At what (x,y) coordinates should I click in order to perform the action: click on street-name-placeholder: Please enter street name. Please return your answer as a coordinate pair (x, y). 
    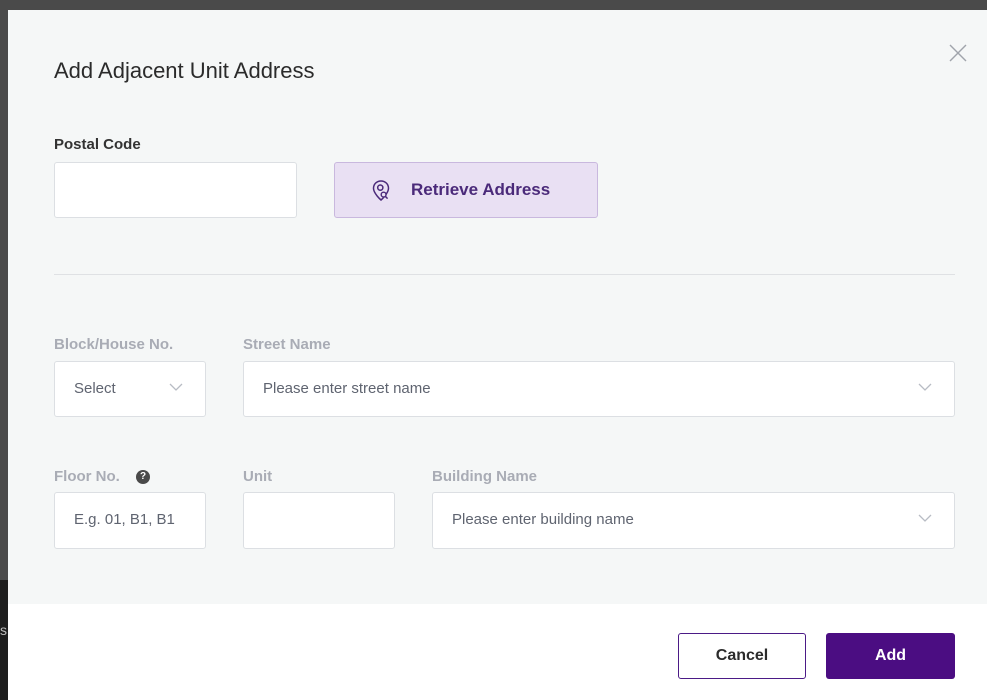
    Looking at the image, I should click on (347, 388).